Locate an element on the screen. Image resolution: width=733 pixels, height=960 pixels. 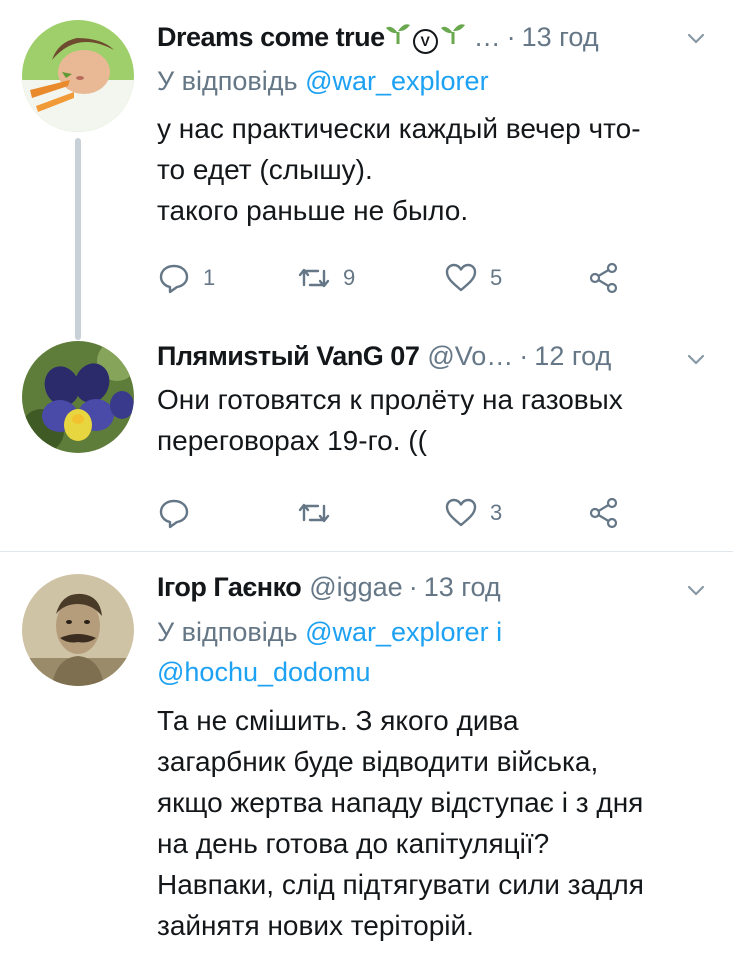
verified-circle-v-icon: V is located at coordinates (425, 41).